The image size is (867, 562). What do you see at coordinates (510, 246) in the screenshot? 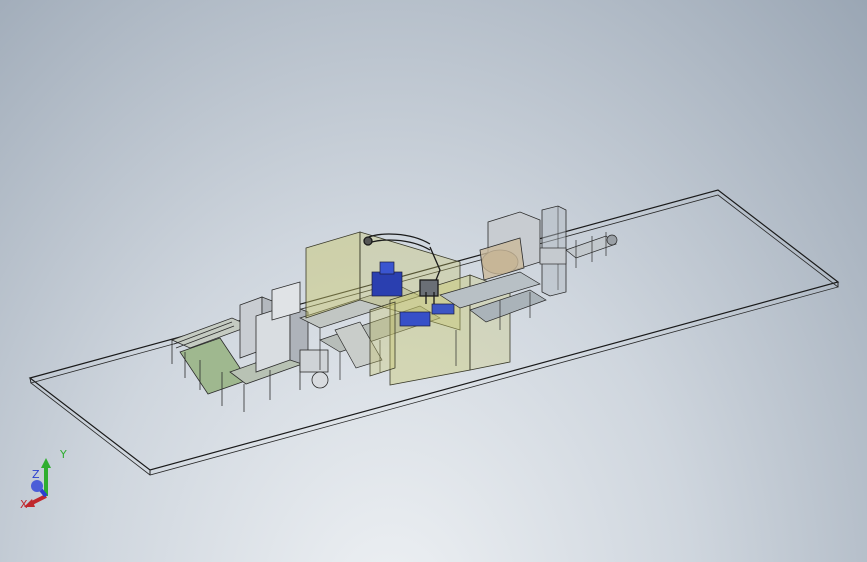
I see `drum-enclosure` at bounding box center [510, 246].